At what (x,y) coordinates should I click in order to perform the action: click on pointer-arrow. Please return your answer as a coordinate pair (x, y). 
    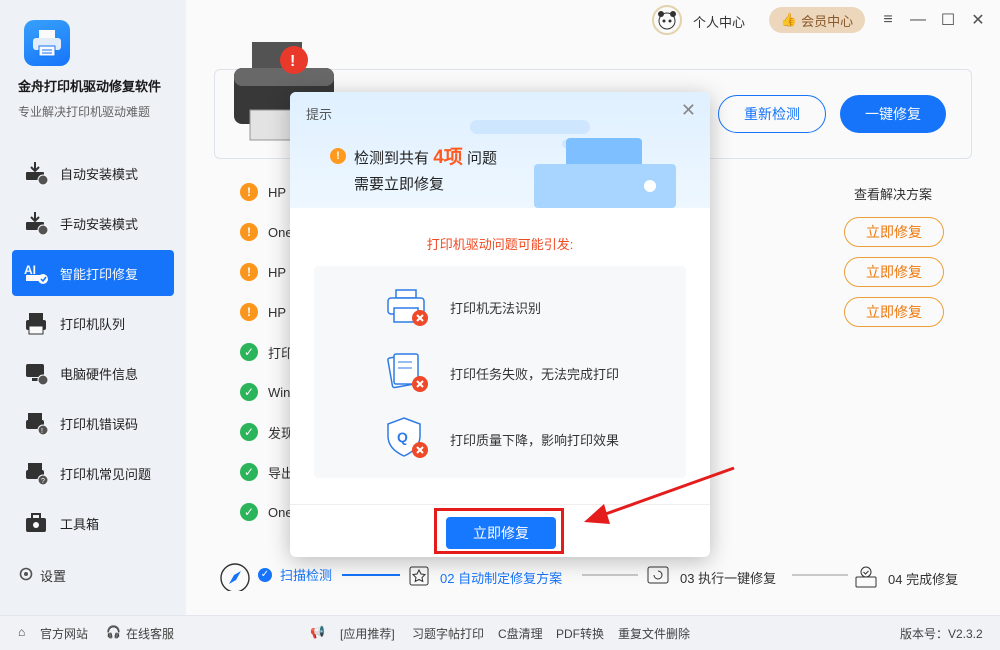
    Looking at the image, I should click on (659, 495).